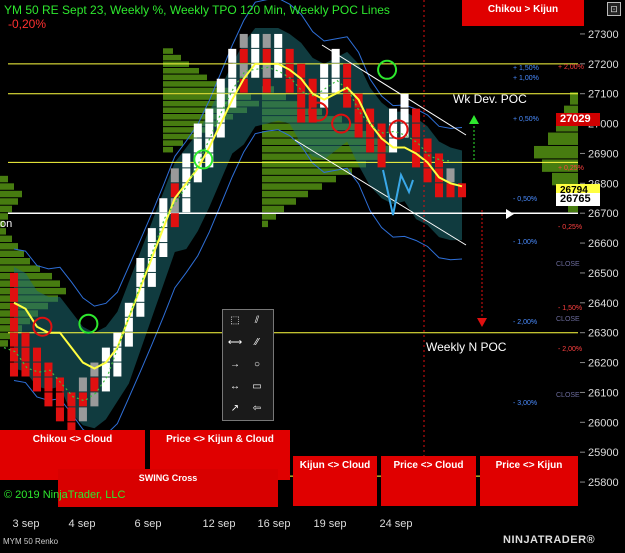 The image size is (625, 553). What do you see at coordinates (603, 334) in the screenshot?
I see `y-tick-label: 26300` at bounding box center [603, 334].